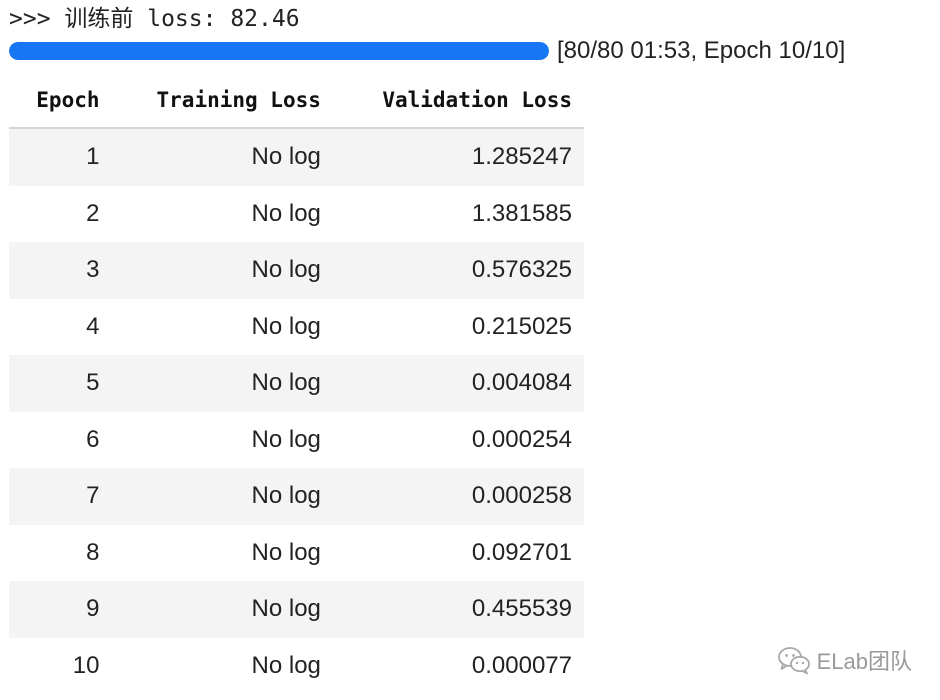 This screenshot has width=940, height=700. What do you see at coordinates (458, 326) in the screenshot?
I see `cell-validation-loss: 0.215025` at bounding box center [458, 326].